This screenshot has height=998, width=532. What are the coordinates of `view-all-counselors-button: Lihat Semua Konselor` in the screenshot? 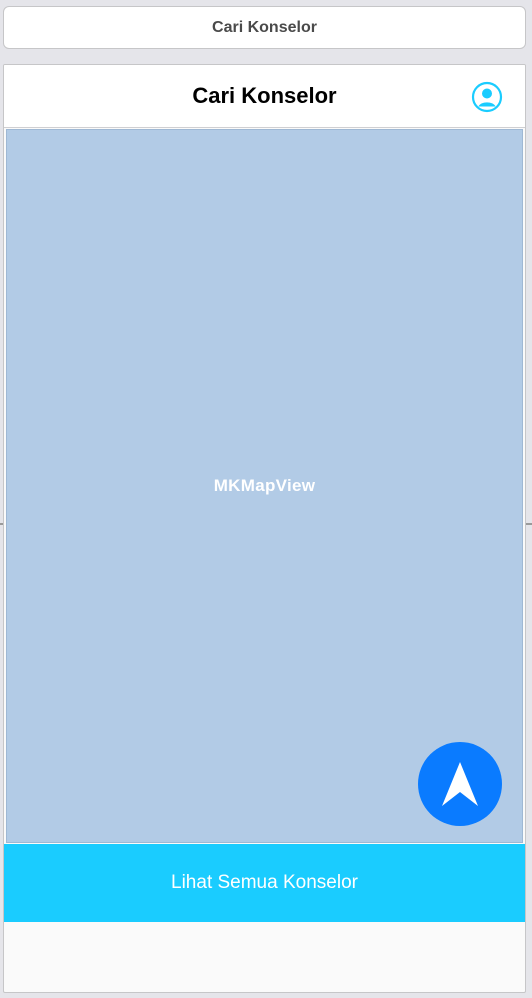 It's located at (264, 883).